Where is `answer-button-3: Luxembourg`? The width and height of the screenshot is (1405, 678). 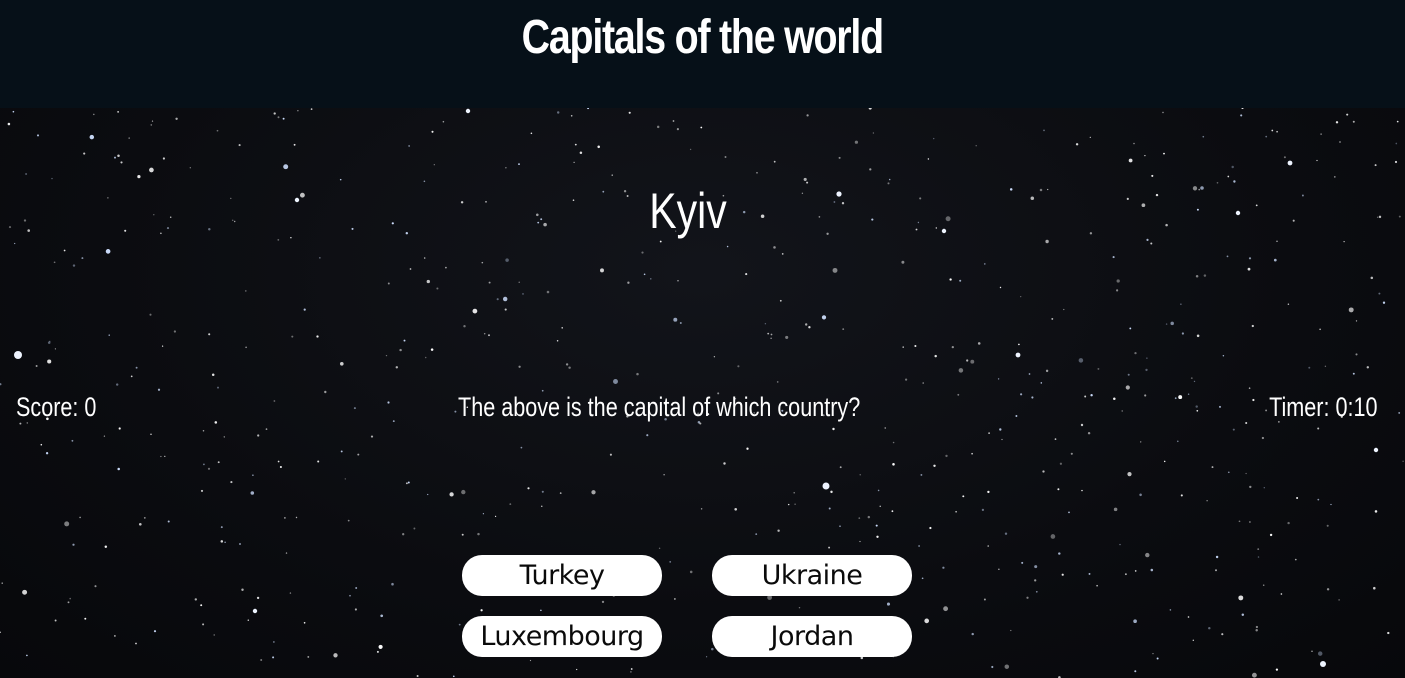 answer-button-3: Luxembourg is located at coordinates (562, 636).